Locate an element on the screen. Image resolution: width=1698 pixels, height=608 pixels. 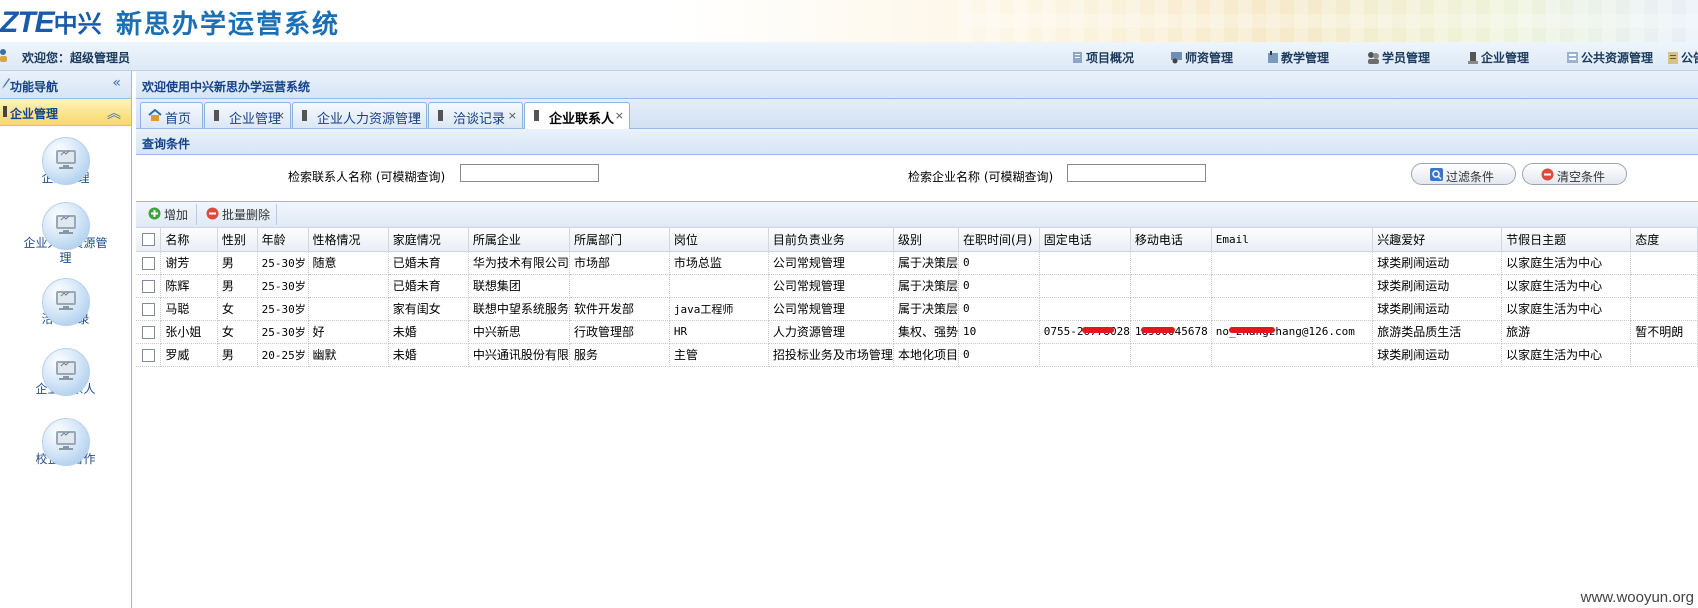
col-header-department: 所属部门 is located at coordinates (619, 240).